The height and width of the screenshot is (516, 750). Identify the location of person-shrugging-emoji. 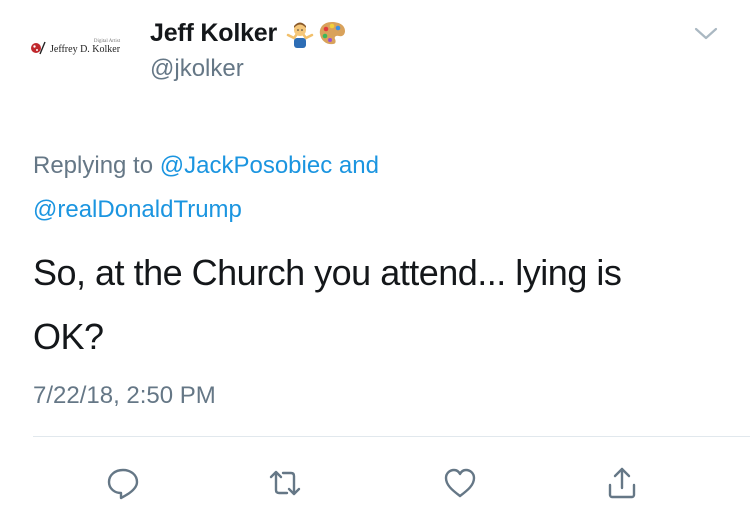
(300, 35).